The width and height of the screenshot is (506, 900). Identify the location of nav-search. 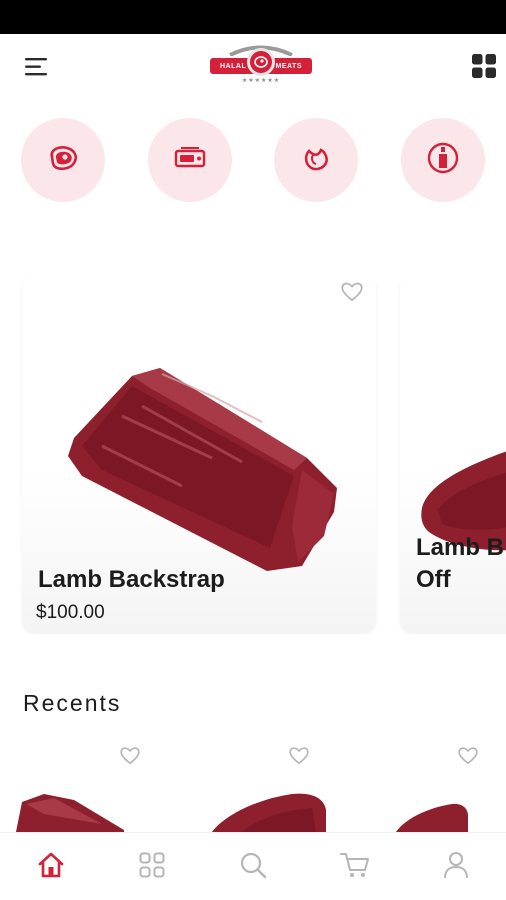
(253, 867).